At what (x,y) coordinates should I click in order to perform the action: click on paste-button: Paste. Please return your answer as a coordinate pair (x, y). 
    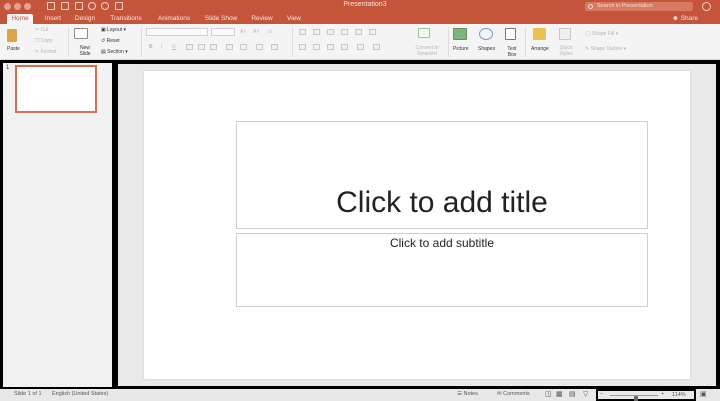
    Looking at the image, I should click on (13, 49).